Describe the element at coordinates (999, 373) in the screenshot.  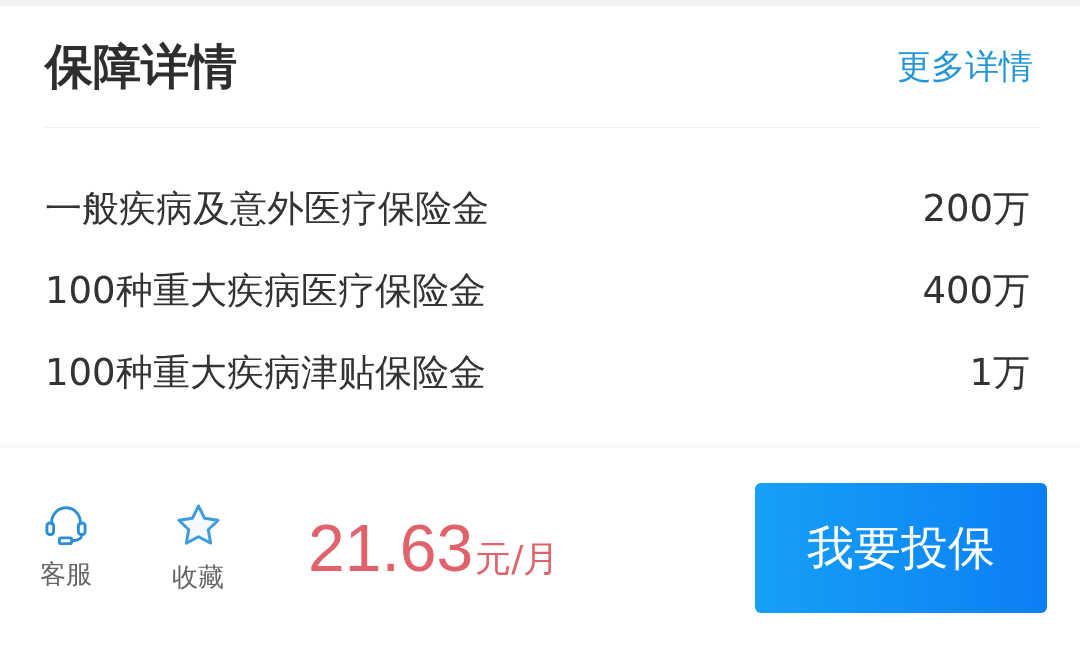
I see `coverage-value: 1万` at that location.